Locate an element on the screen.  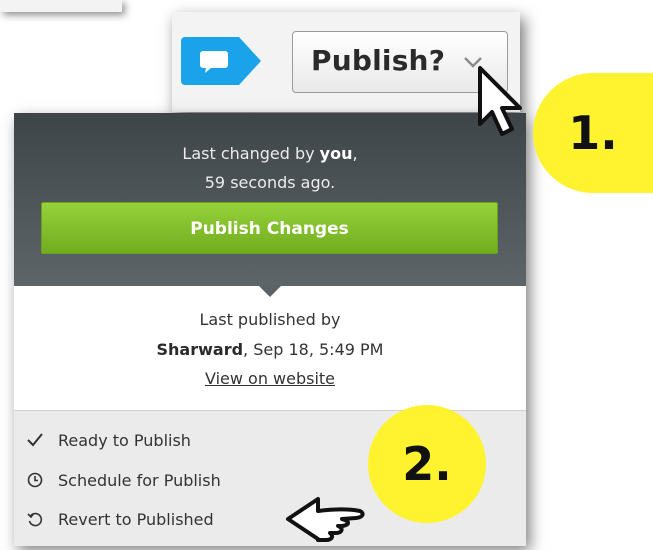
pointing-arrow-icon is located at coordinates (325, 519).